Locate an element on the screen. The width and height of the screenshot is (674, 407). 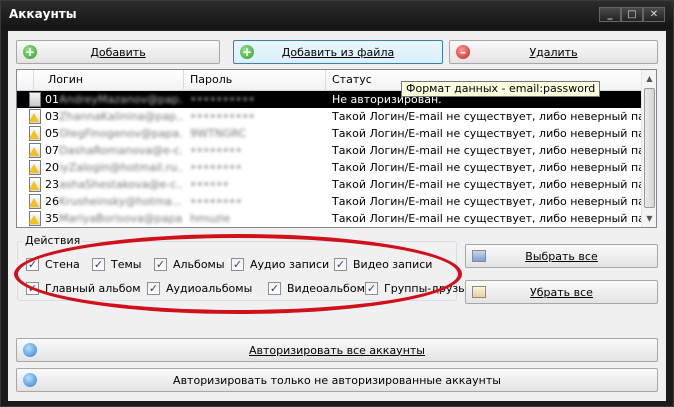
scroll-thumb is located at coordinates (649, 148).